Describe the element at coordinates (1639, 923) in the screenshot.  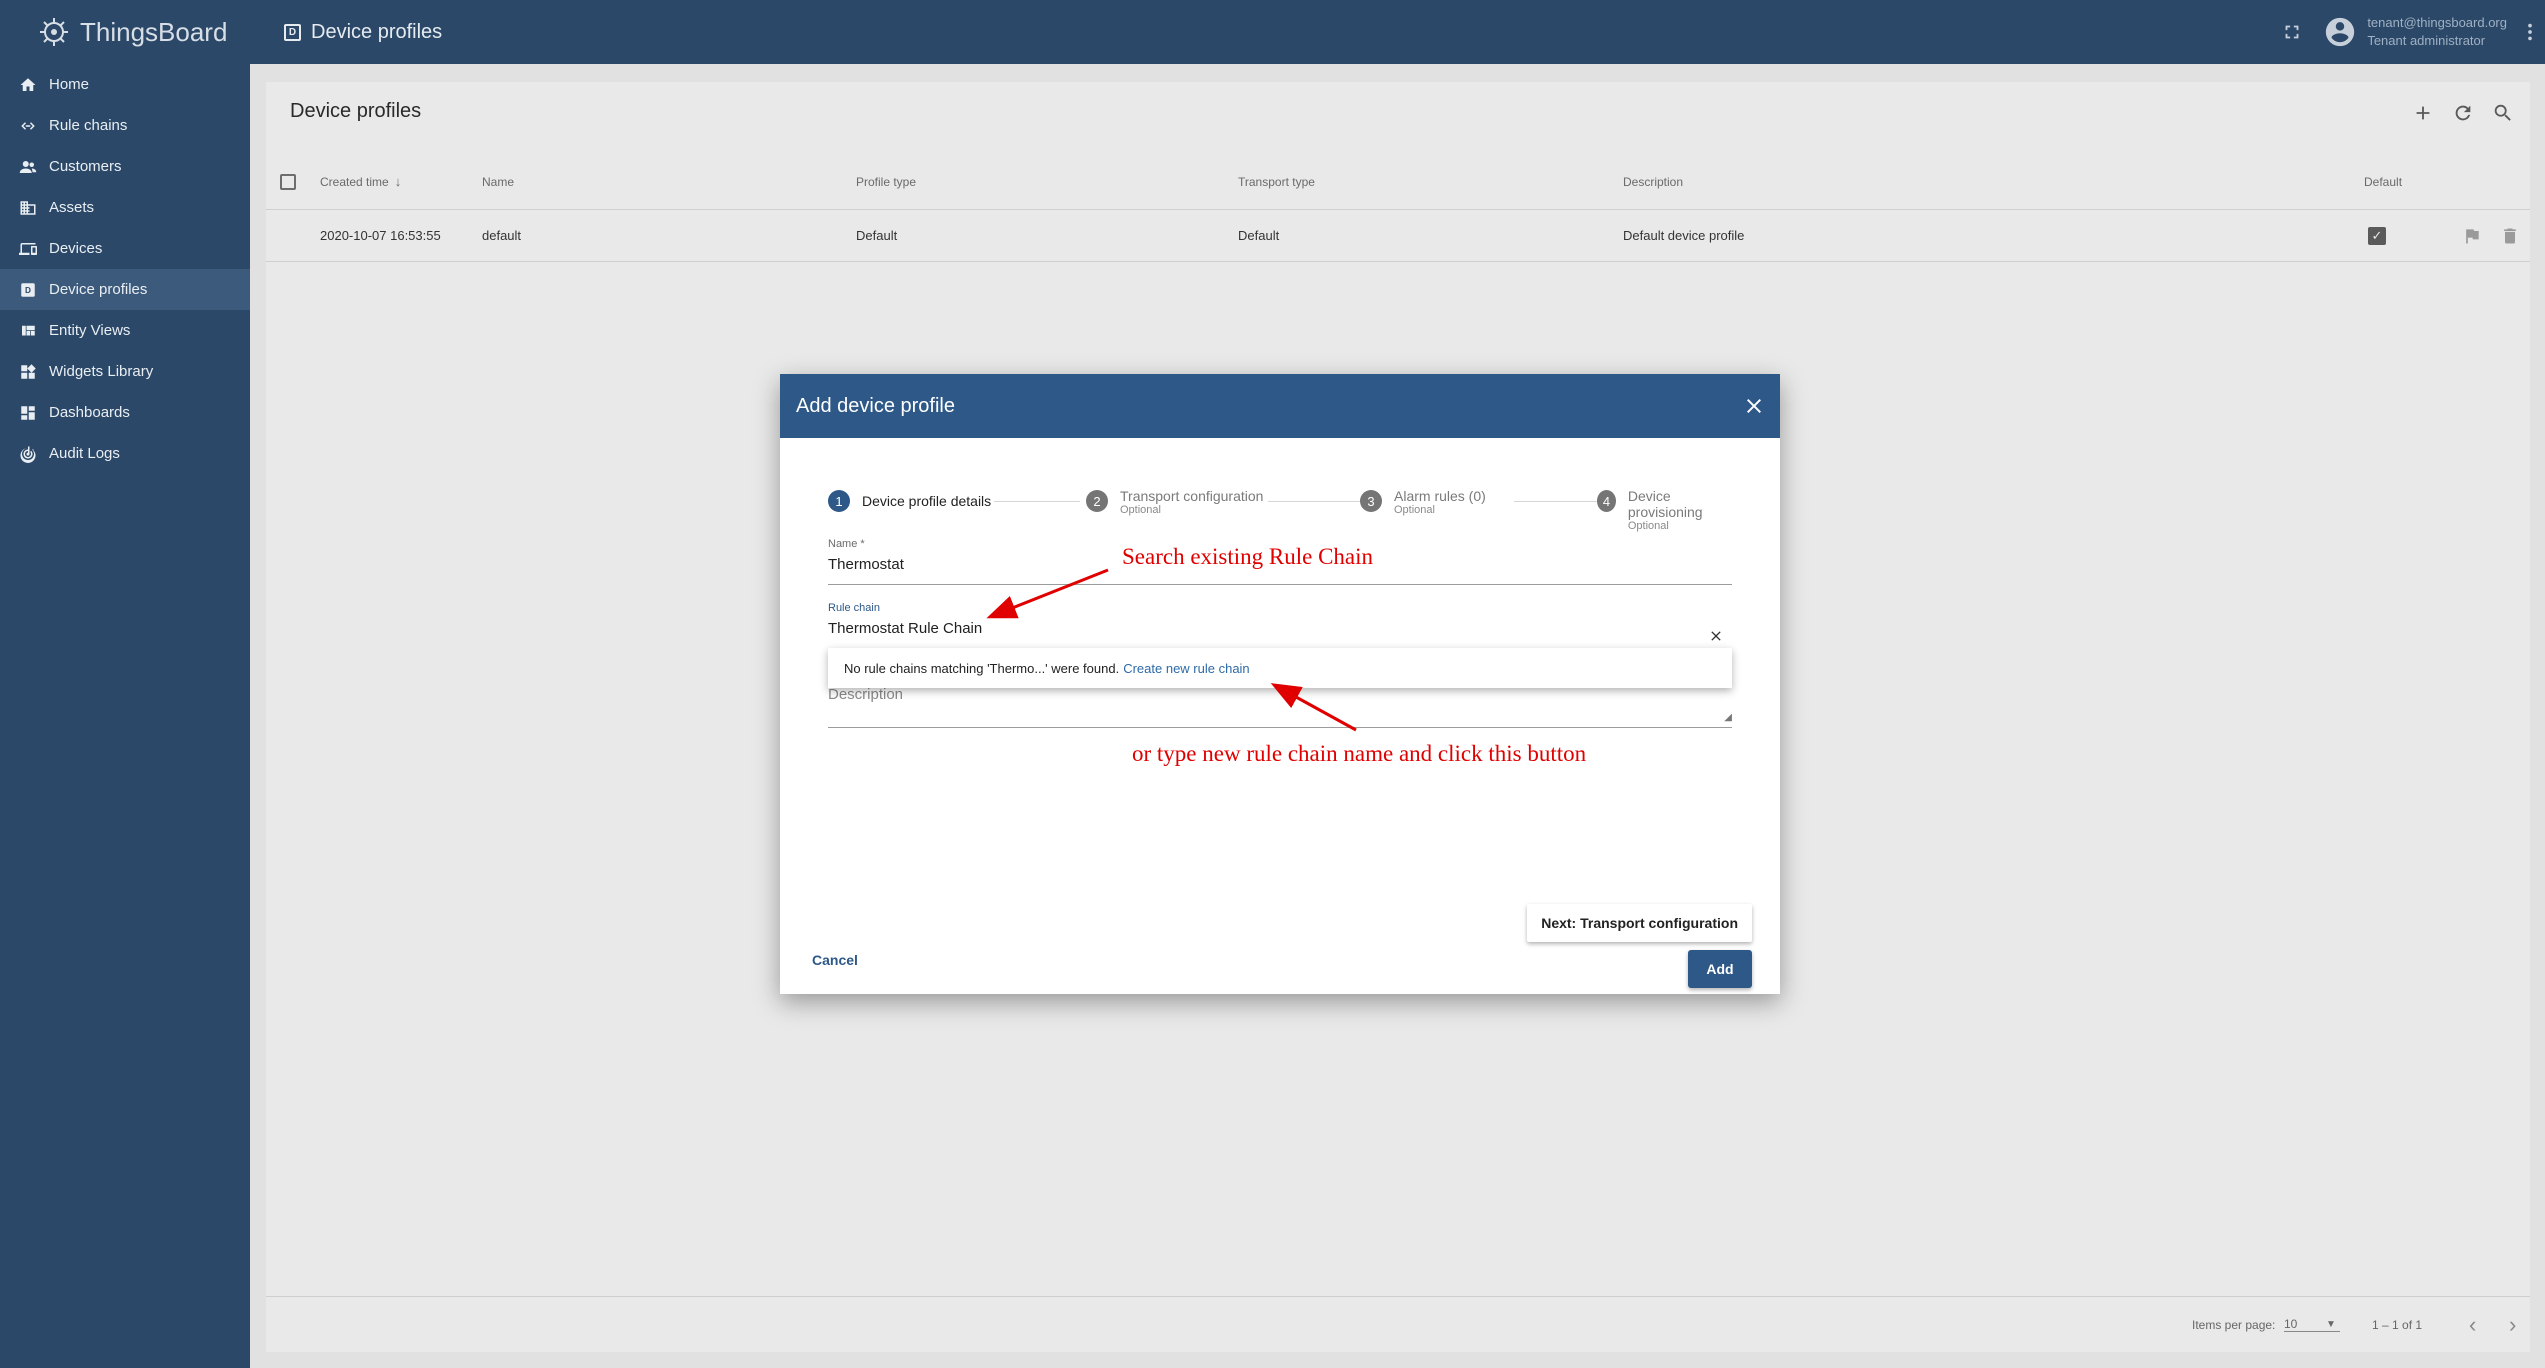
I see `next-transport-configuration-button: Next: Transport configuration` at that location.